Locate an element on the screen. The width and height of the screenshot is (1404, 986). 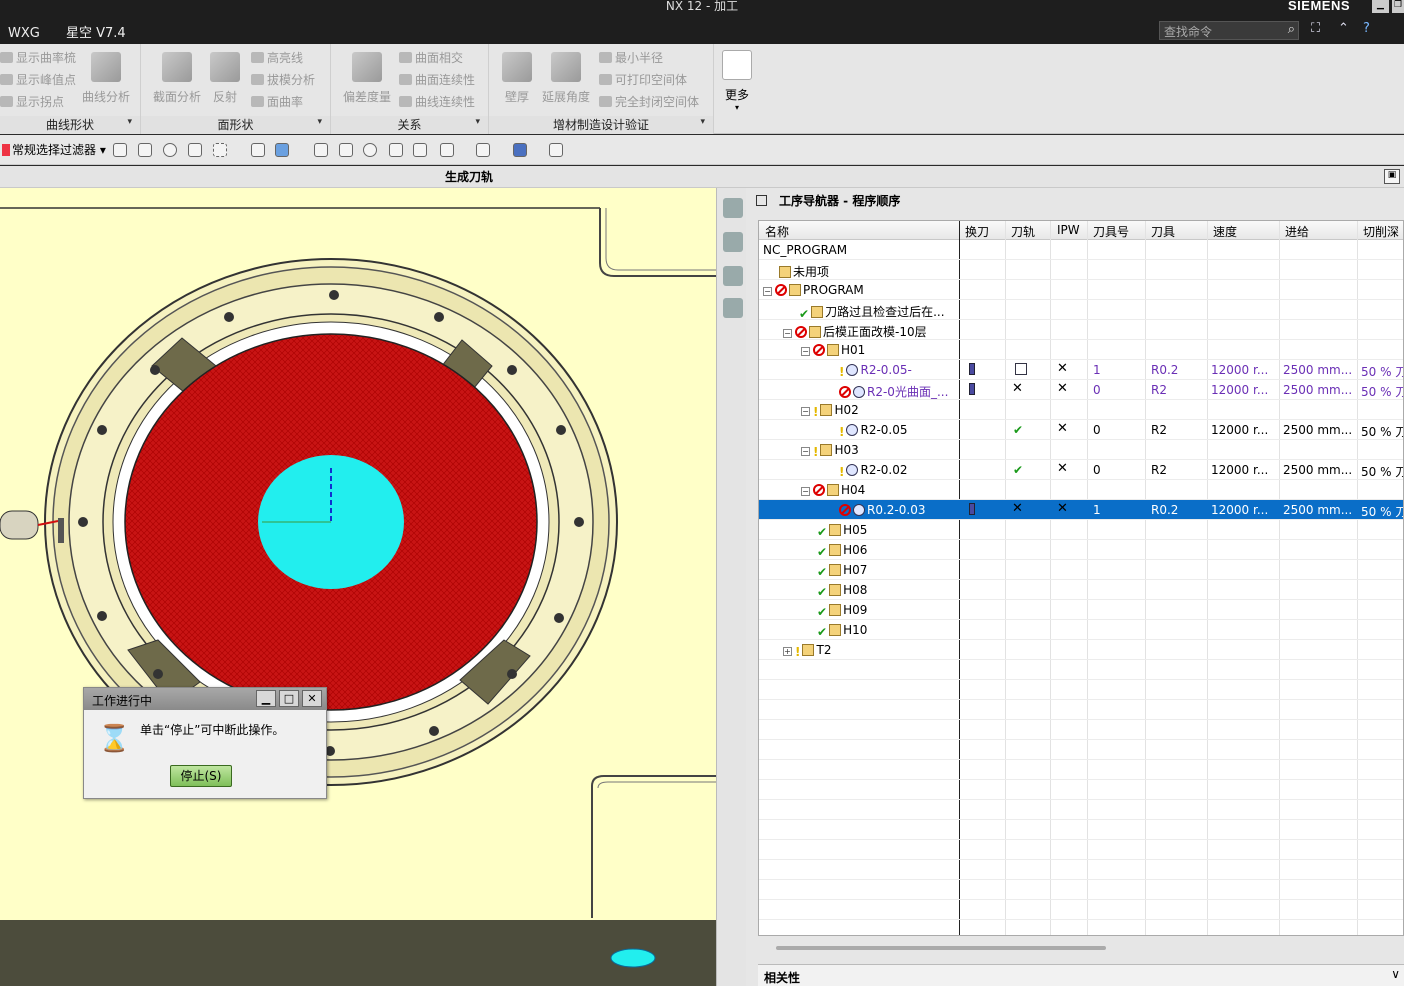
layer-icon is located at coordinates (420, 150).